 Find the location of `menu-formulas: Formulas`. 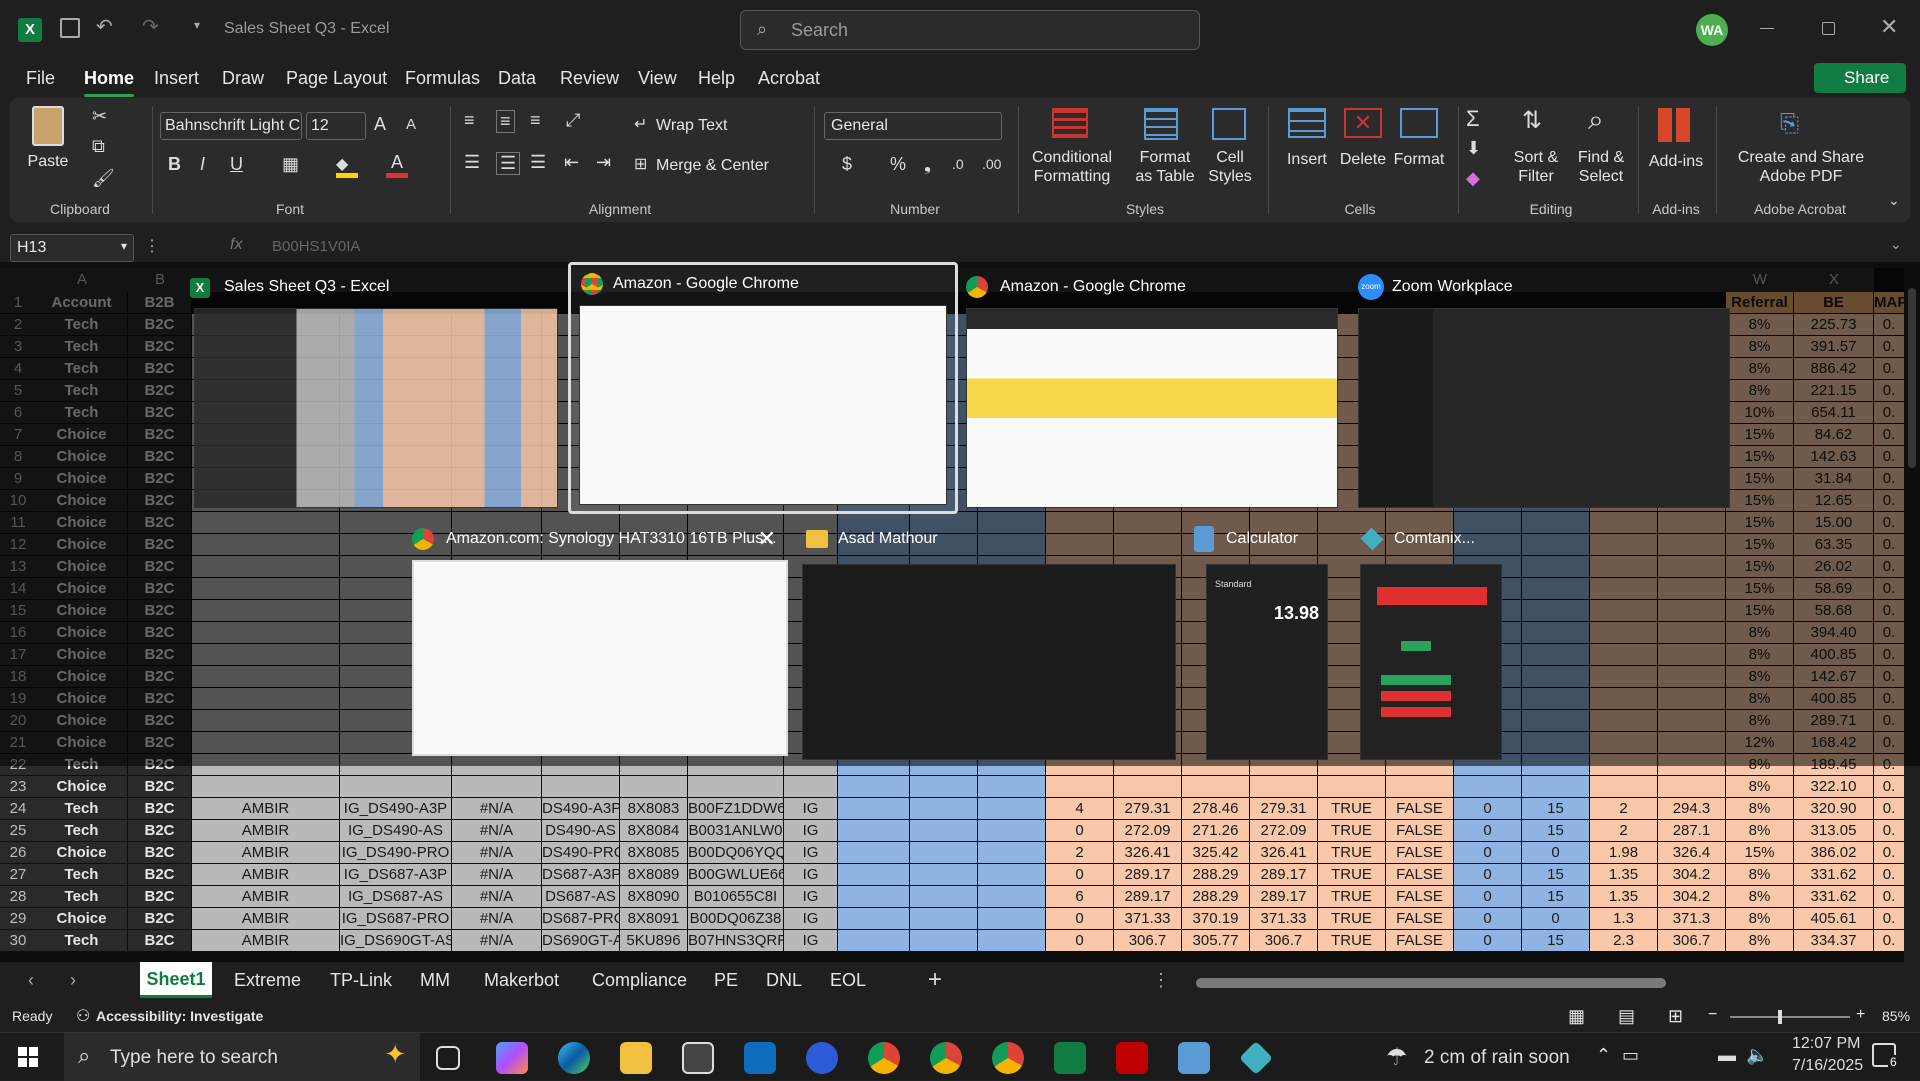

menu-formulas: Formulas is located at coordinates (442, 78).